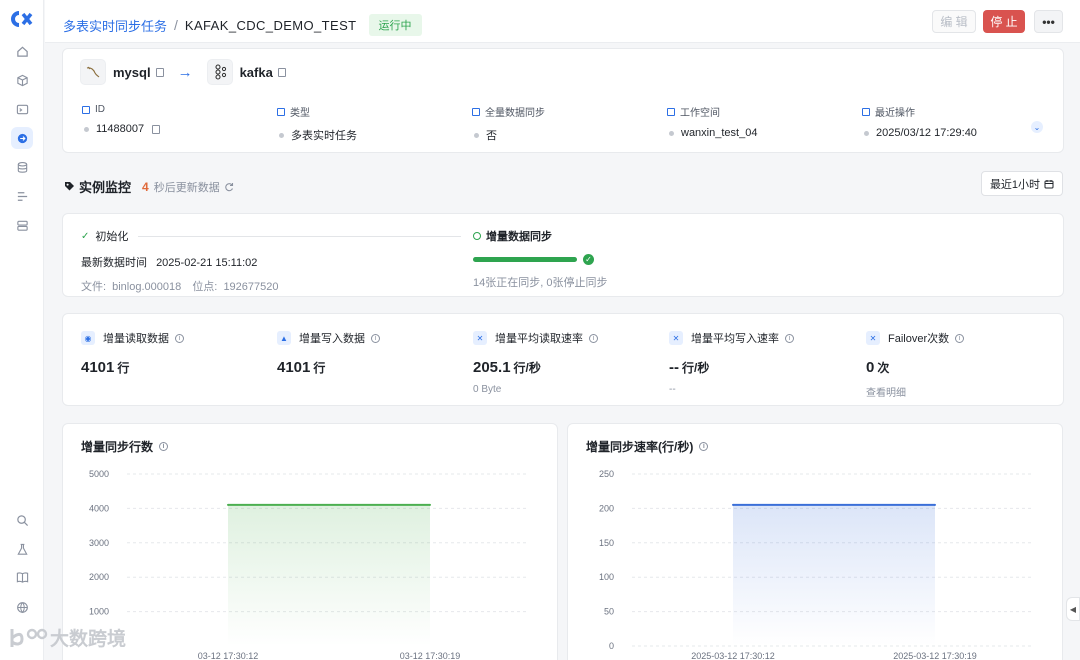 The height and width of the screenshot is (660, 1080). I want to click on check-circle-icon: ✓, so click(588, 259).